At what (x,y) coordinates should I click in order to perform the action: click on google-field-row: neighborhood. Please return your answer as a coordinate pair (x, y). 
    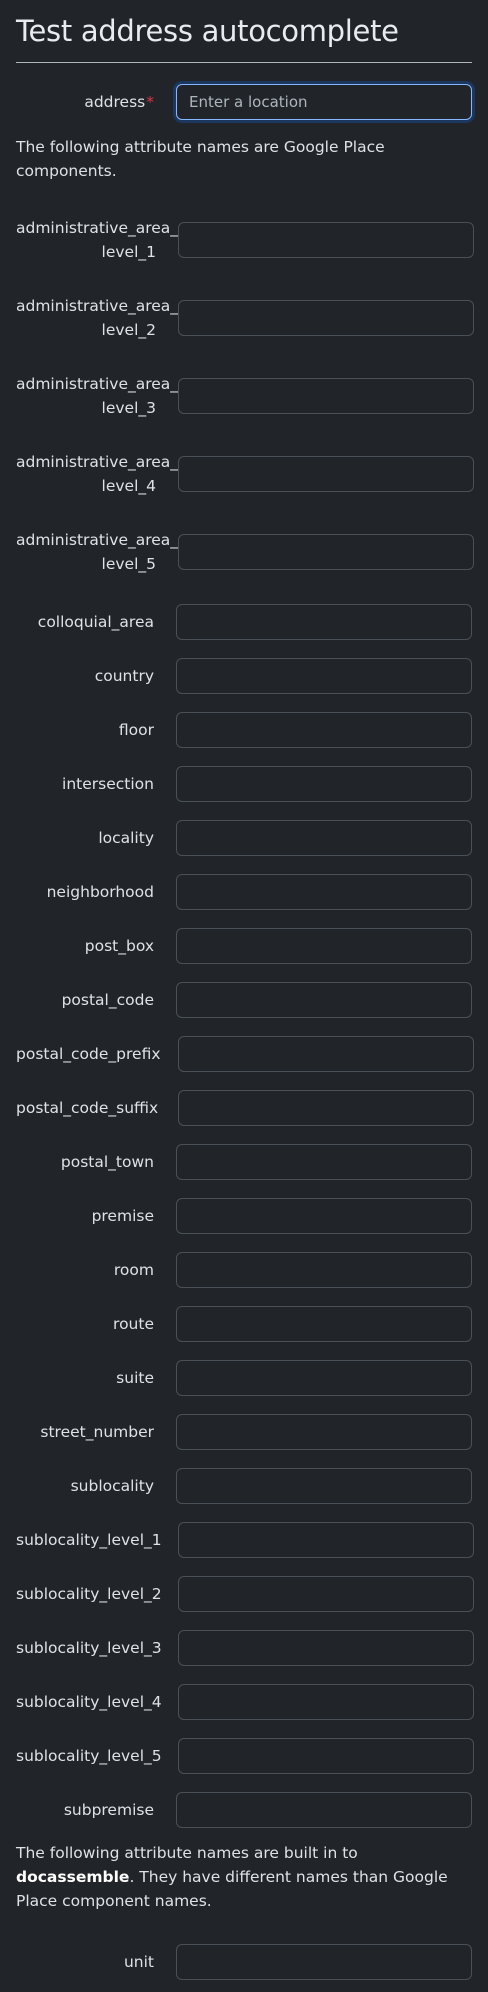
    Looking at the image, I should click on (244, 892).